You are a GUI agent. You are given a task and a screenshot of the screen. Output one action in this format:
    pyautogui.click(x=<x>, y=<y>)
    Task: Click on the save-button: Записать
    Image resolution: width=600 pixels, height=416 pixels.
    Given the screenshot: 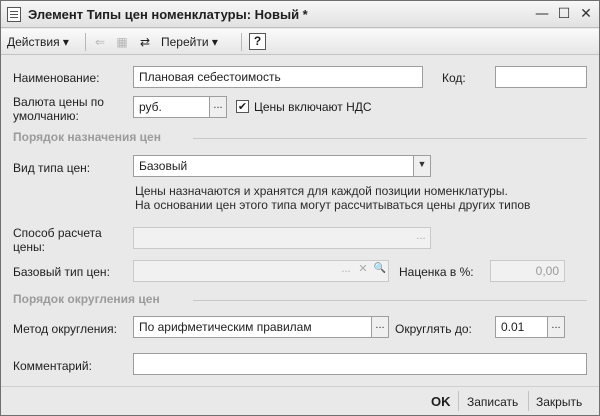 What is the action you would take?
    pyautogui.click(x=492, y=402)
    